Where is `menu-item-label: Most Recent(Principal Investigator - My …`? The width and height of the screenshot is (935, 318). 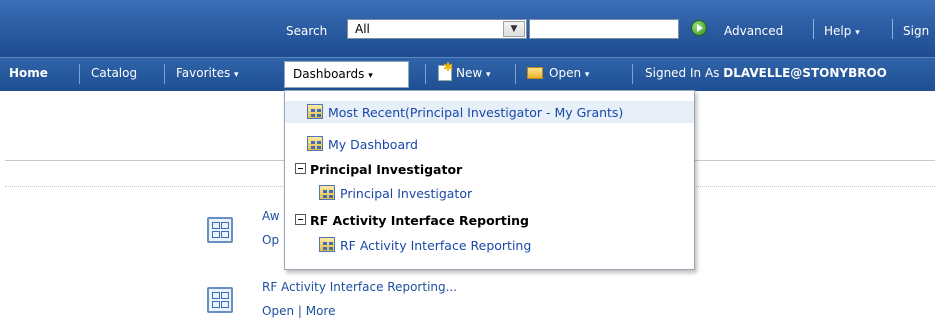
menu-item-label: Most Recent(Principal Investigator - My … is located at coordinates (476, 112).